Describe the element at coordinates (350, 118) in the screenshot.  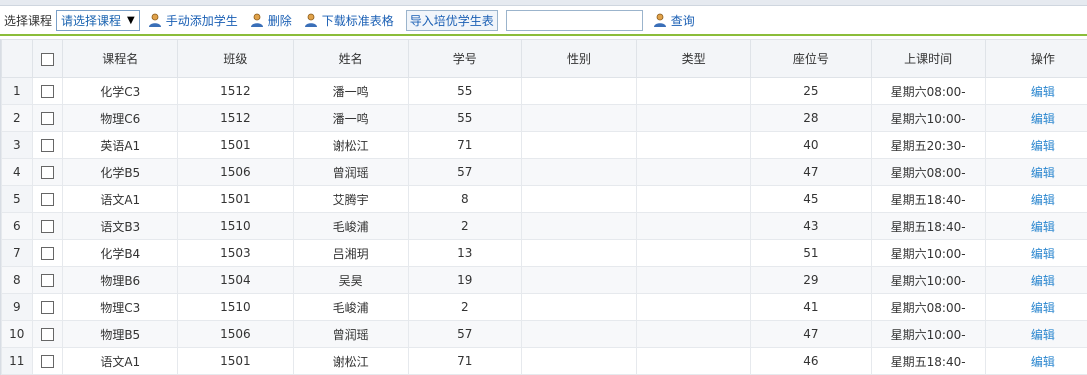
I see `cell-name: 潘一鸣` at that location.